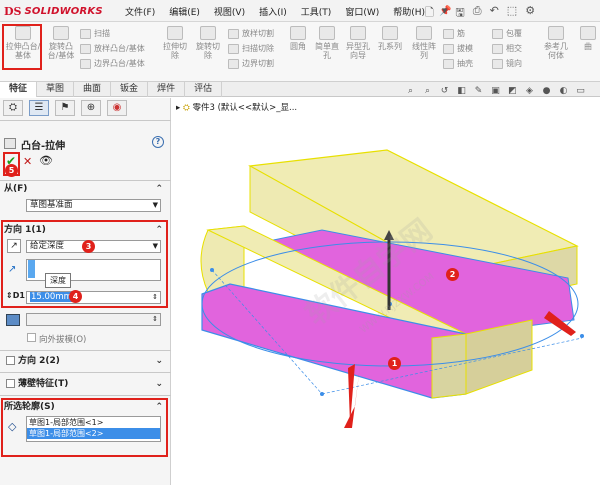  What do you see at coordinates (461, 91) in the screenshot?
I see `section-view-icon: ◧` at bounding box center [461, 91].